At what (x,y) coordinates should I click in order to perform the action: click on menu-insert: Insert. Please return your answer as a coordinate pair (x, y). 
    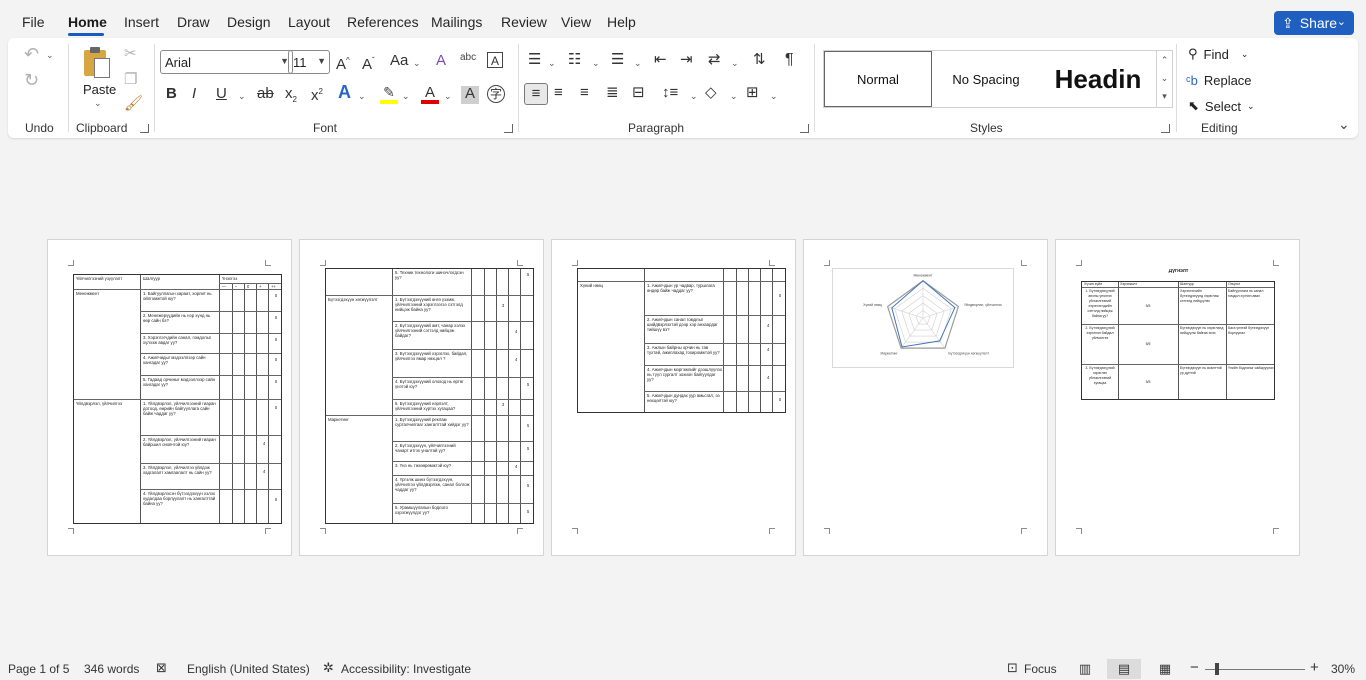
    Looking at the image, I should click on (141, 22).